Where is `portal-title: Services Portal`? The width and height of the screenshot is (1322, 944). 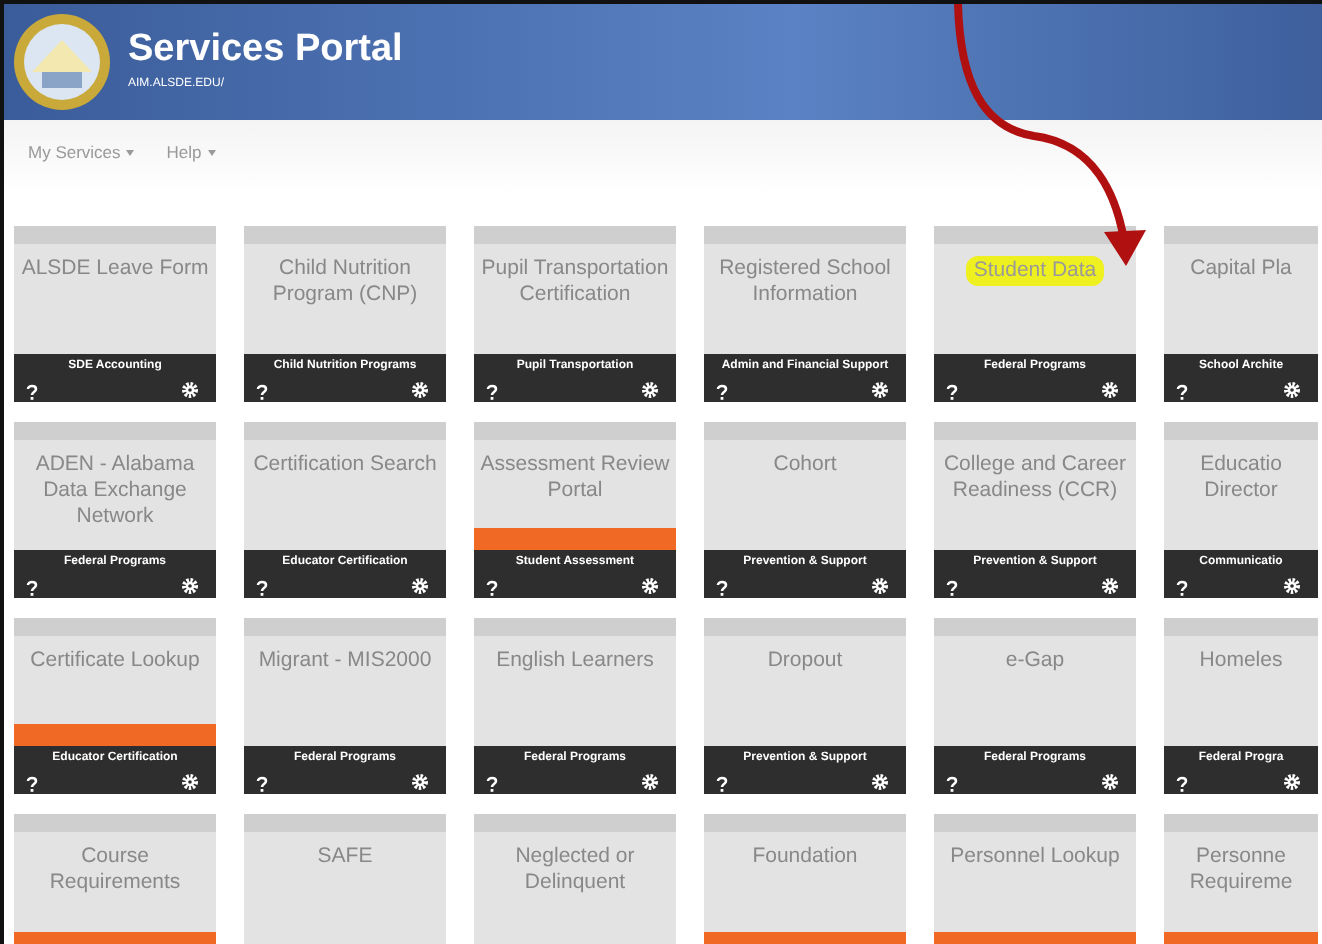
portal-title: Services Portal is located at coordinates (265, 49).